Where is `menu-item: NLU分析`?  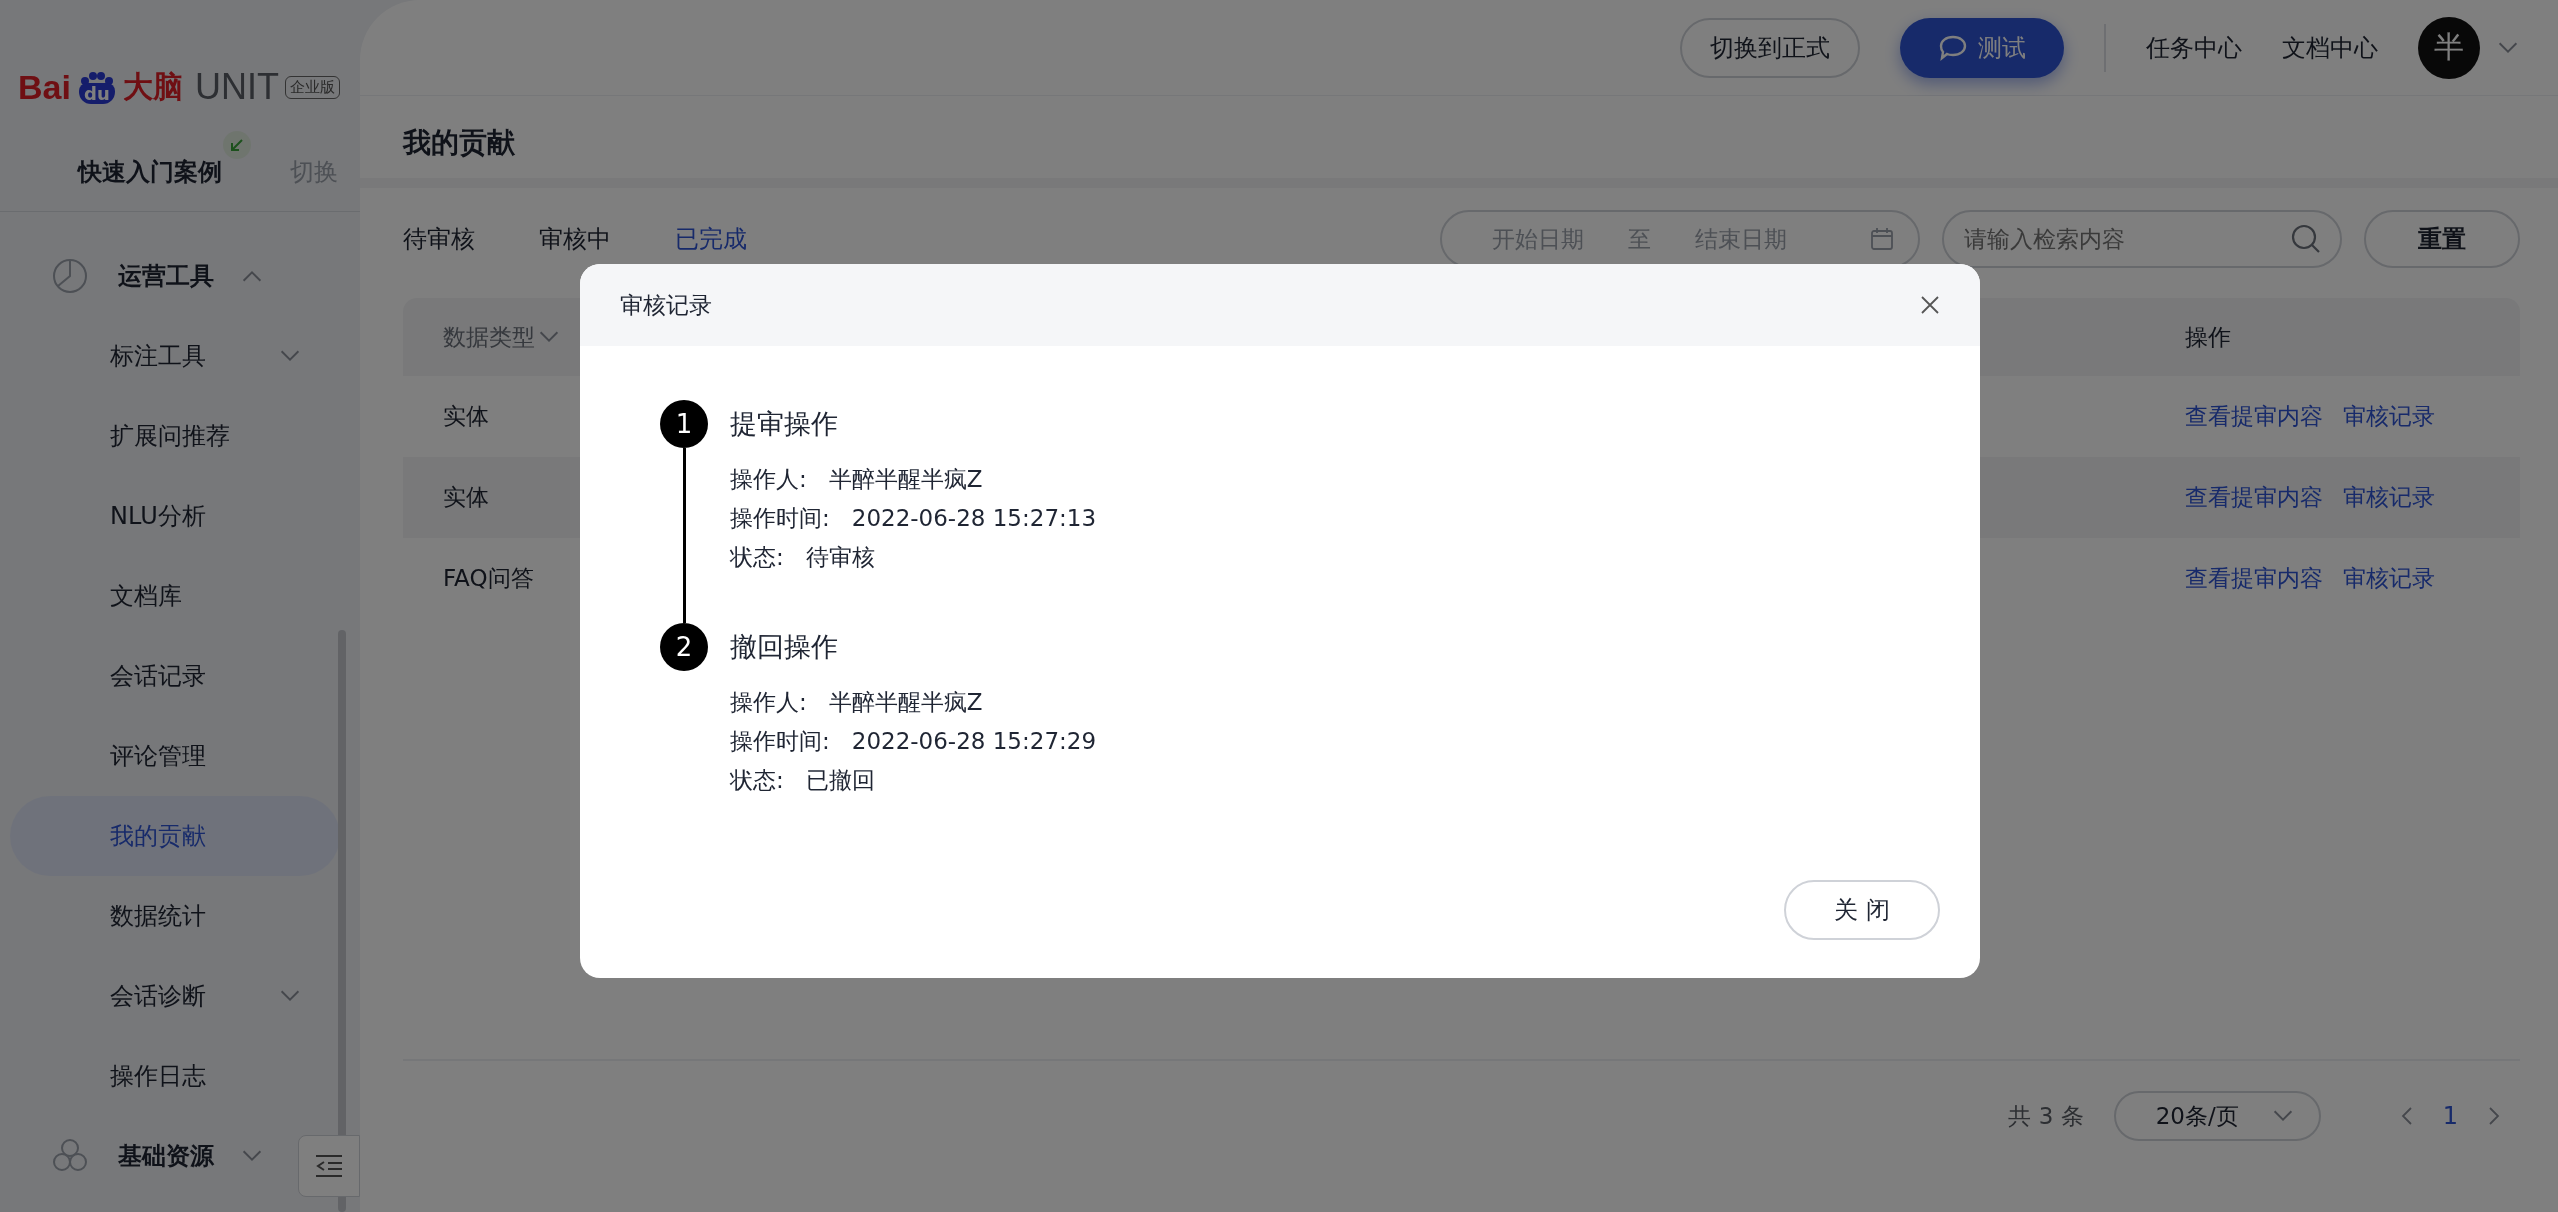
menu-item: NLU分析 is located at coordinates (170, 516).